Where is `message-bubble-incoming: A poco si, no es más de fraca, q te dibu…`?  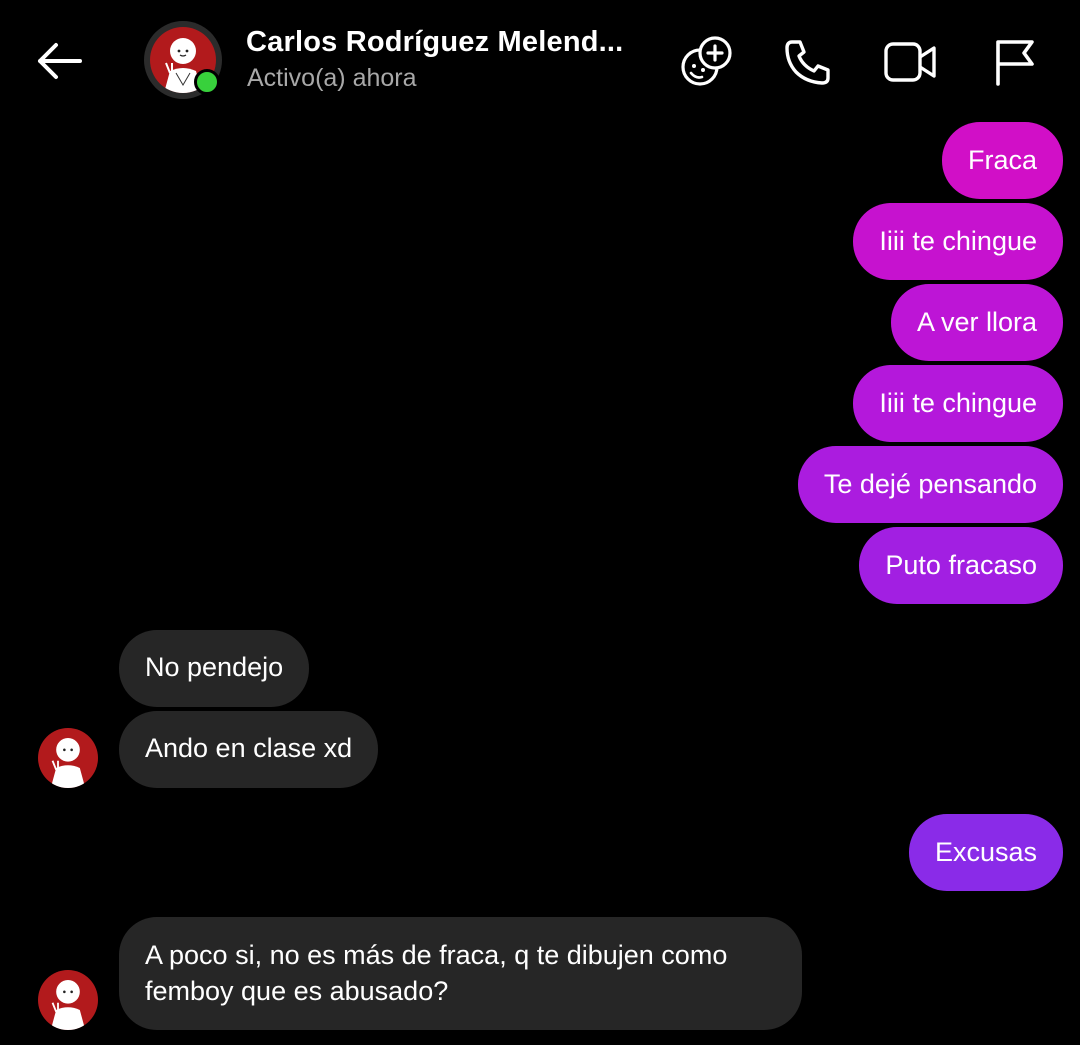
message-bubble-incoming: A poco si, no es más de fraca, q te dibu… is located at coordinates (460, 973).